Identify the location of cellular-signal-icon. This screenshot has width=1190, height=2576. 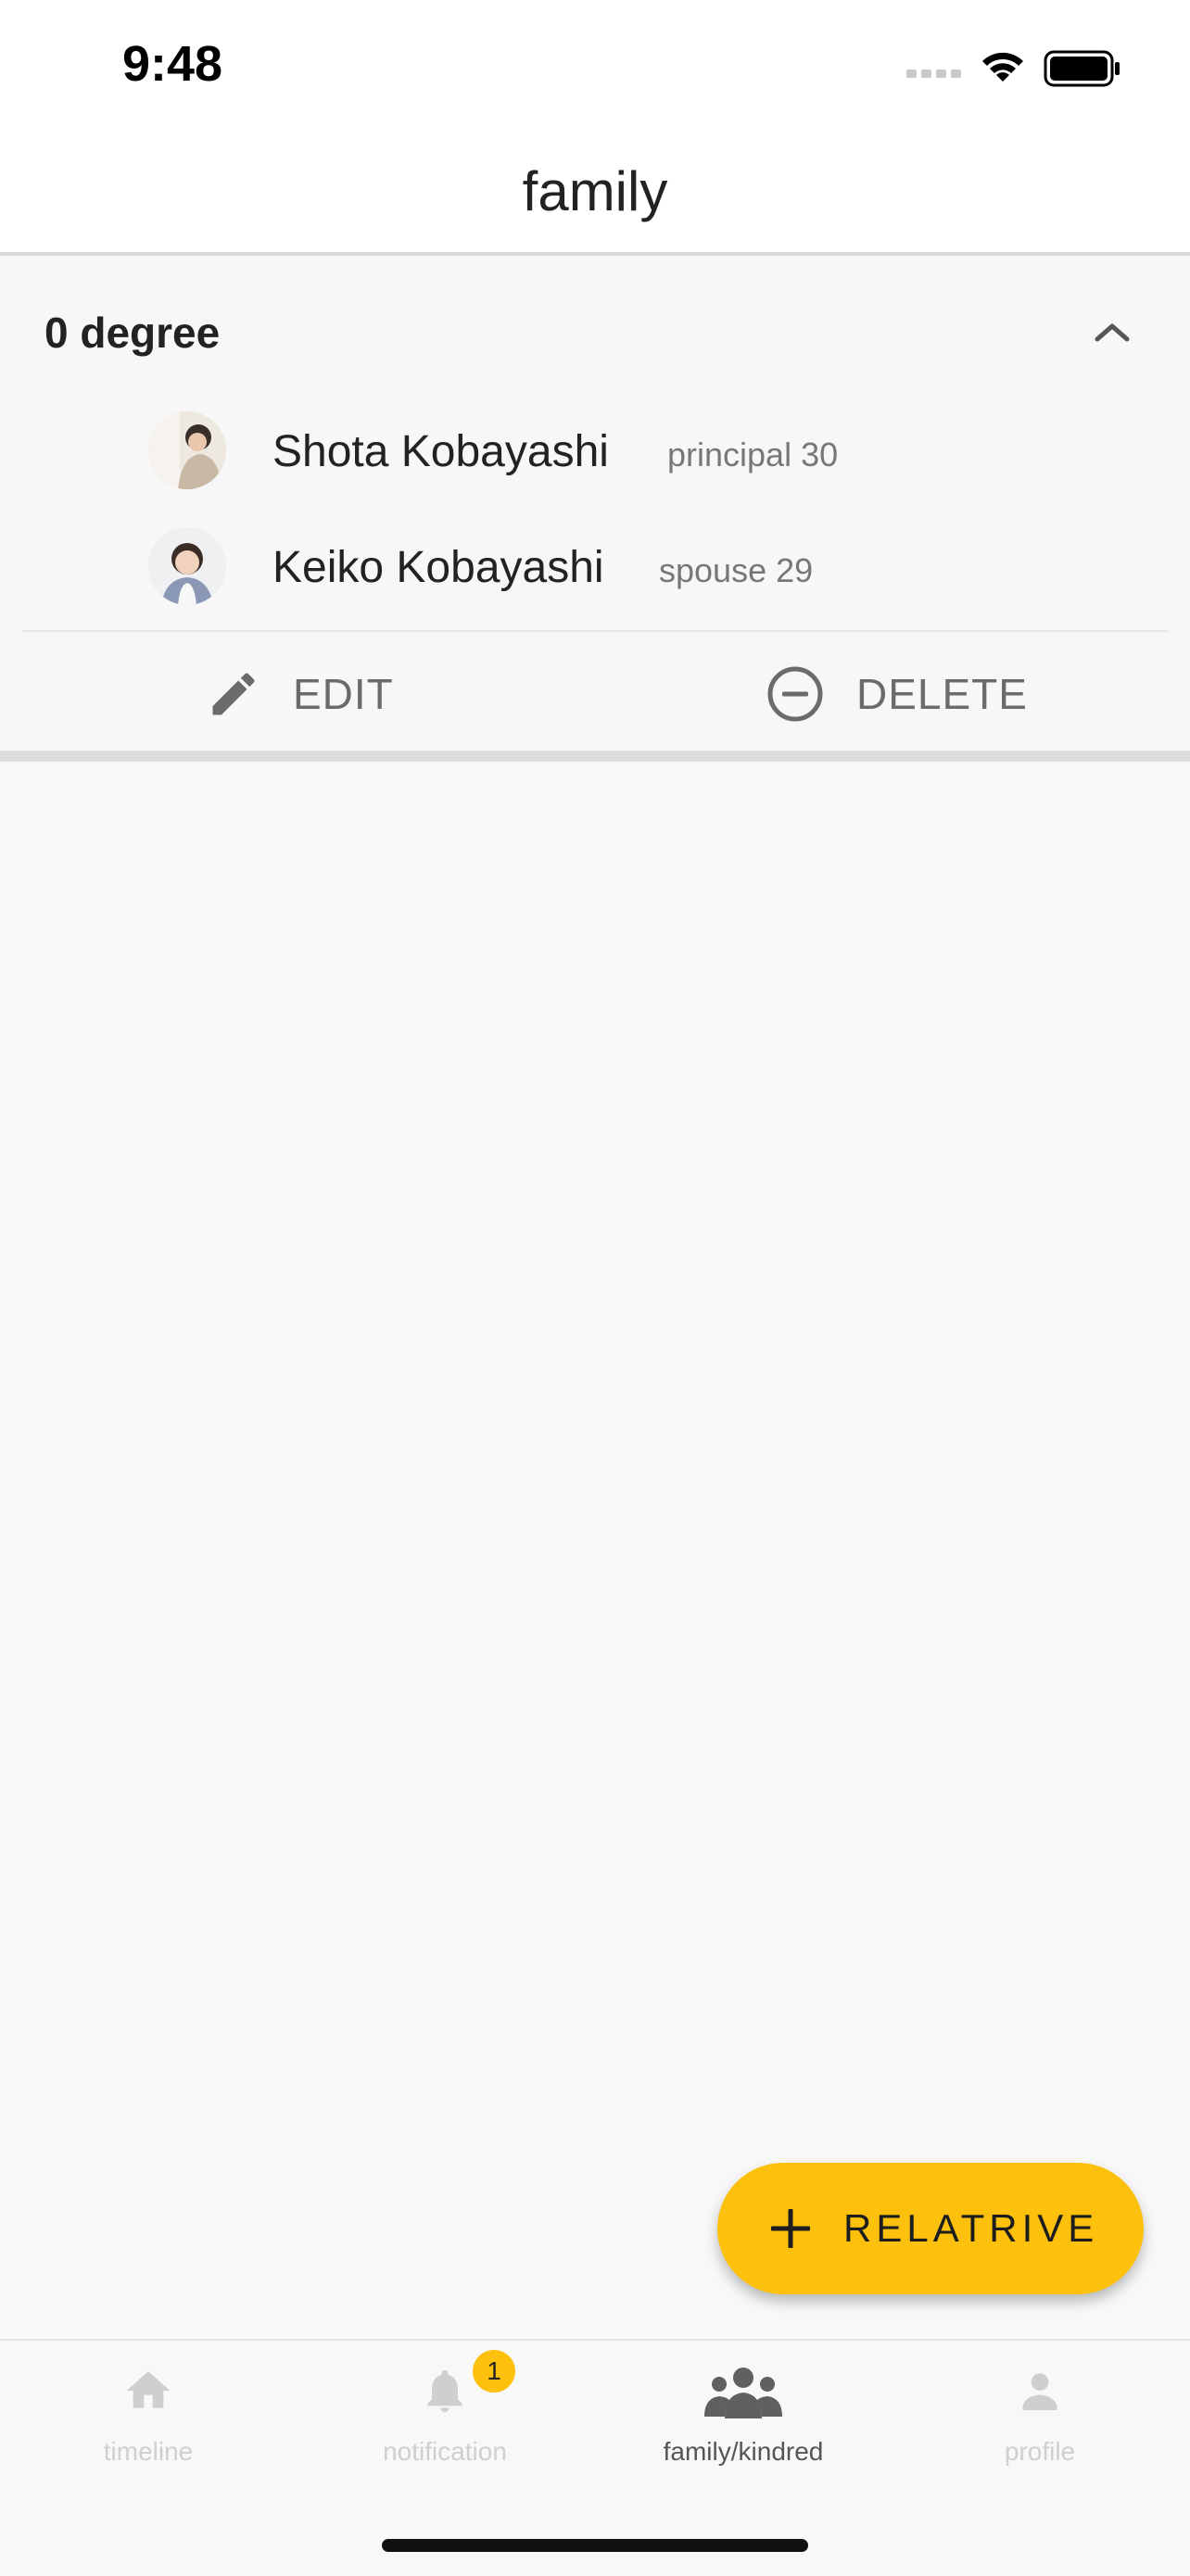
(933, 73).